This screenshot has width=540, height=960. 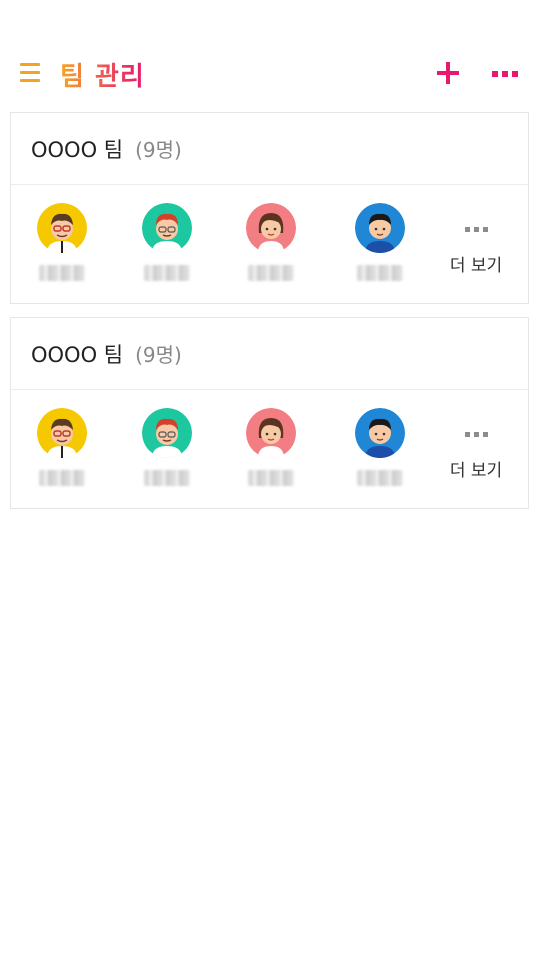 I want to click on page-title: 팀 관리, so click(x=102, y=74).